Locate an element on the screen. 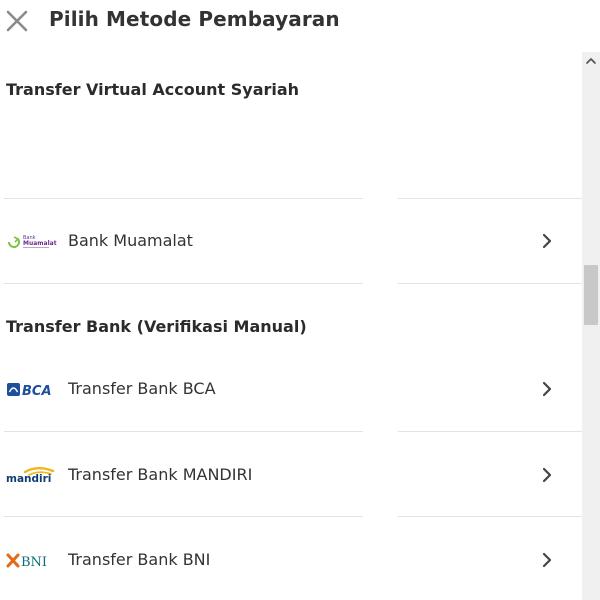 This screenshot has width=600, height=600. payment-option-bni: BNI Transfer Bank BNI is located at coordinates (291, 561).